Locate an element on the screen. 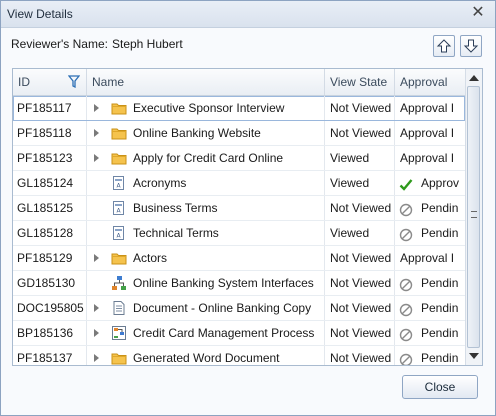 The width and height of the screenshot is (496, 416). row-name-cell: Generated Word Document is located at coordinates (206, 355).